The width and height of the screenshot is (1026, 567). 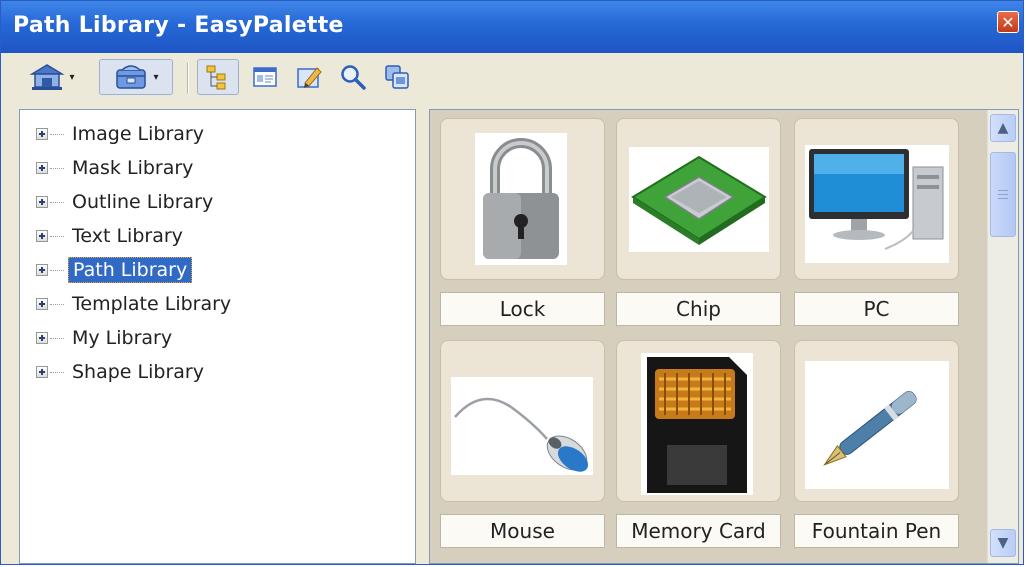 What do you see at coordinates (698, 531) in the screenshot?
I see `gallery-caption-memory-card: Memory Card` at bounding box center [698, 531].